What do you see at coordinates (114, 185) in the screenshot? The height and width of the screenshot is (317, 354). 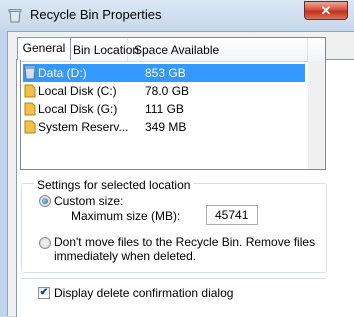 I see `settings-legend: Settings for selected location` at bounding box center [114, 185].